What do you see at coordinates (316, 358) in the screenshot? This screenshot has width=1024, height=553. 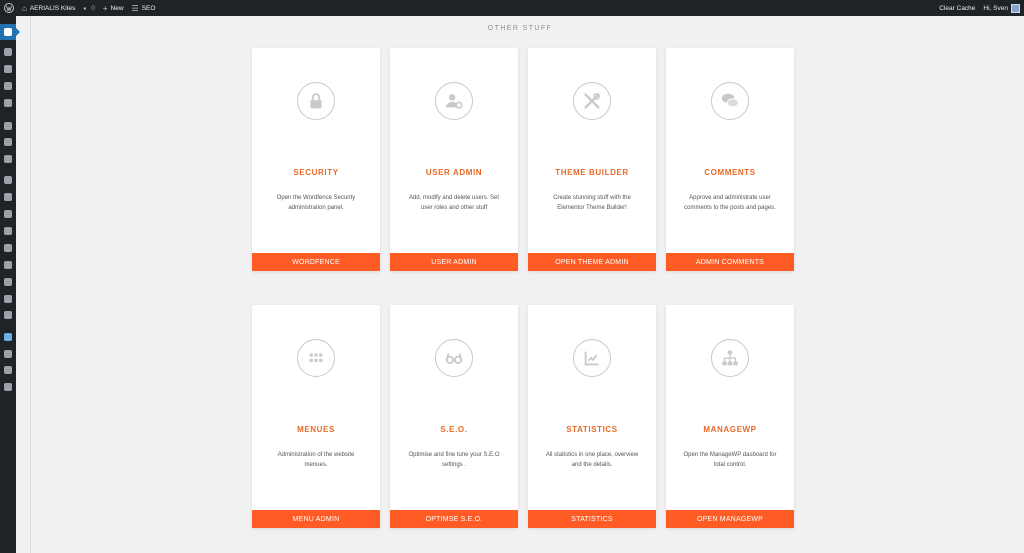 I see `grid-icon` at bounding box center [316, 358].